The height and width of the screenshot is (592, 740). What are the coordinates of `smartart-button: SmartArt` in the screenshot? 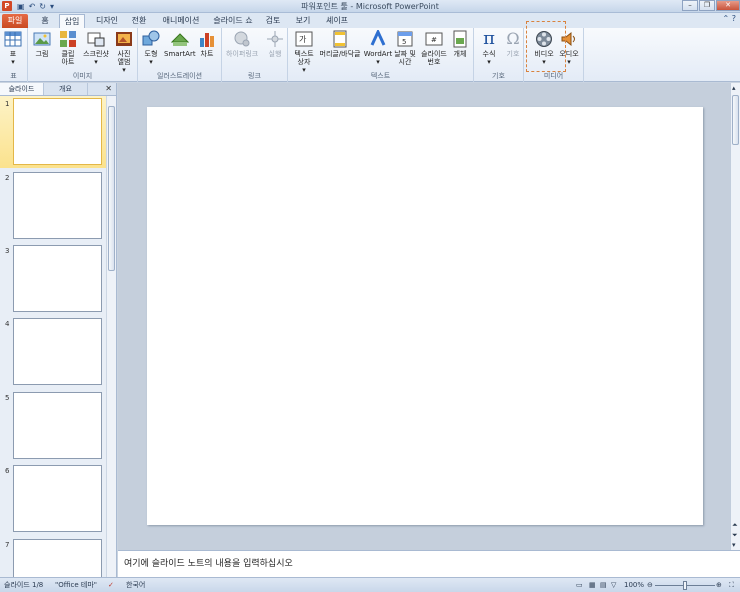 It's located at (180, 44).